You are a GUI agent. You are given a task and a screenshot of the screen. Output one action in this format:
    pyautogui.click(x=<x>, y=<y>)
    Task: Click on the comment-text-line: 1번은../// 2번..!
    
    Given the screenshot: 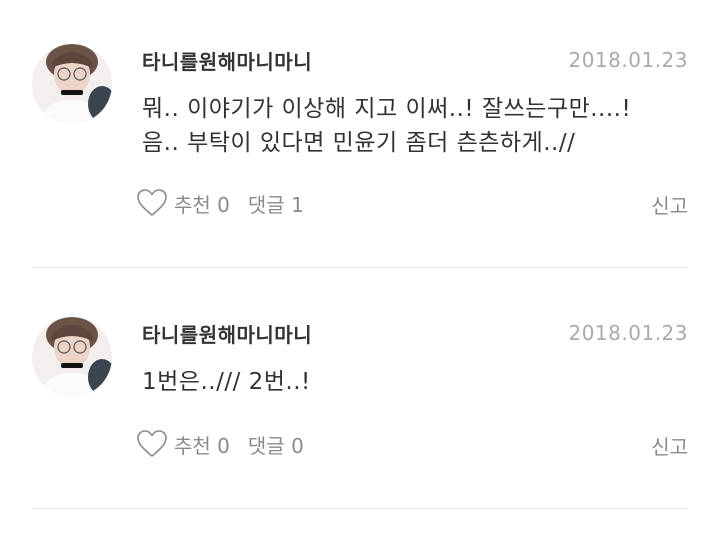 What is the action you would take?
    pyautogui.click(x=226, y=382)
    